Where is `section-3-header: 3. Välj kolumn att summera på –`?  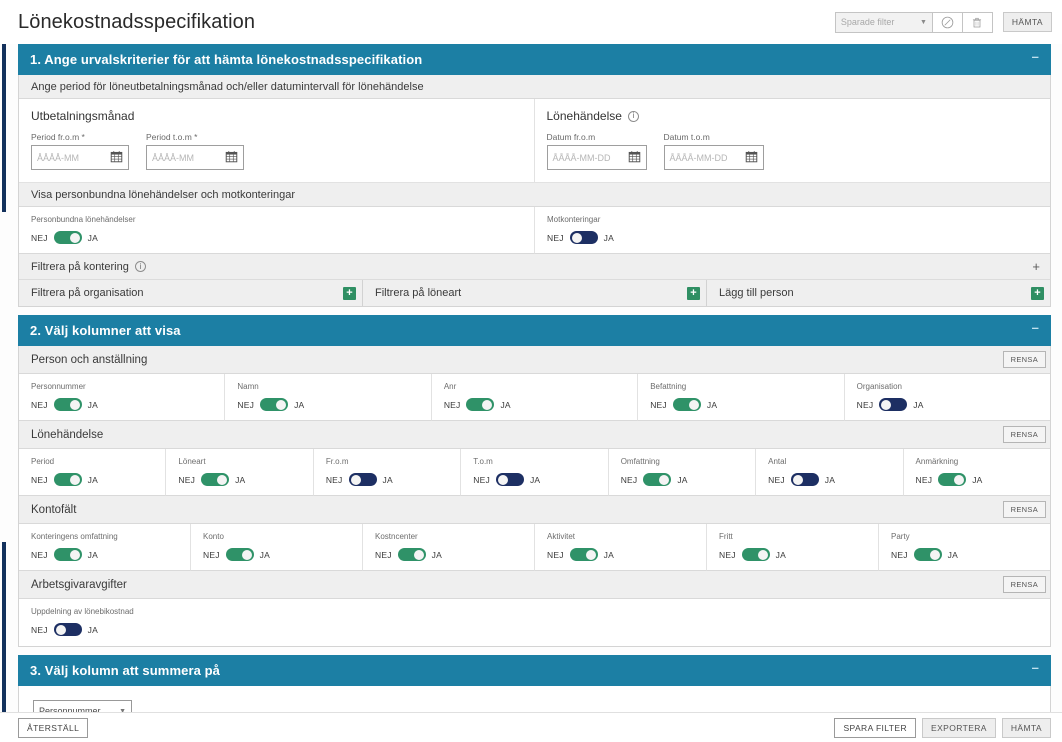
section-3-header: 3. Välj kolumn att summera på – is located at coordinates (534, 670).